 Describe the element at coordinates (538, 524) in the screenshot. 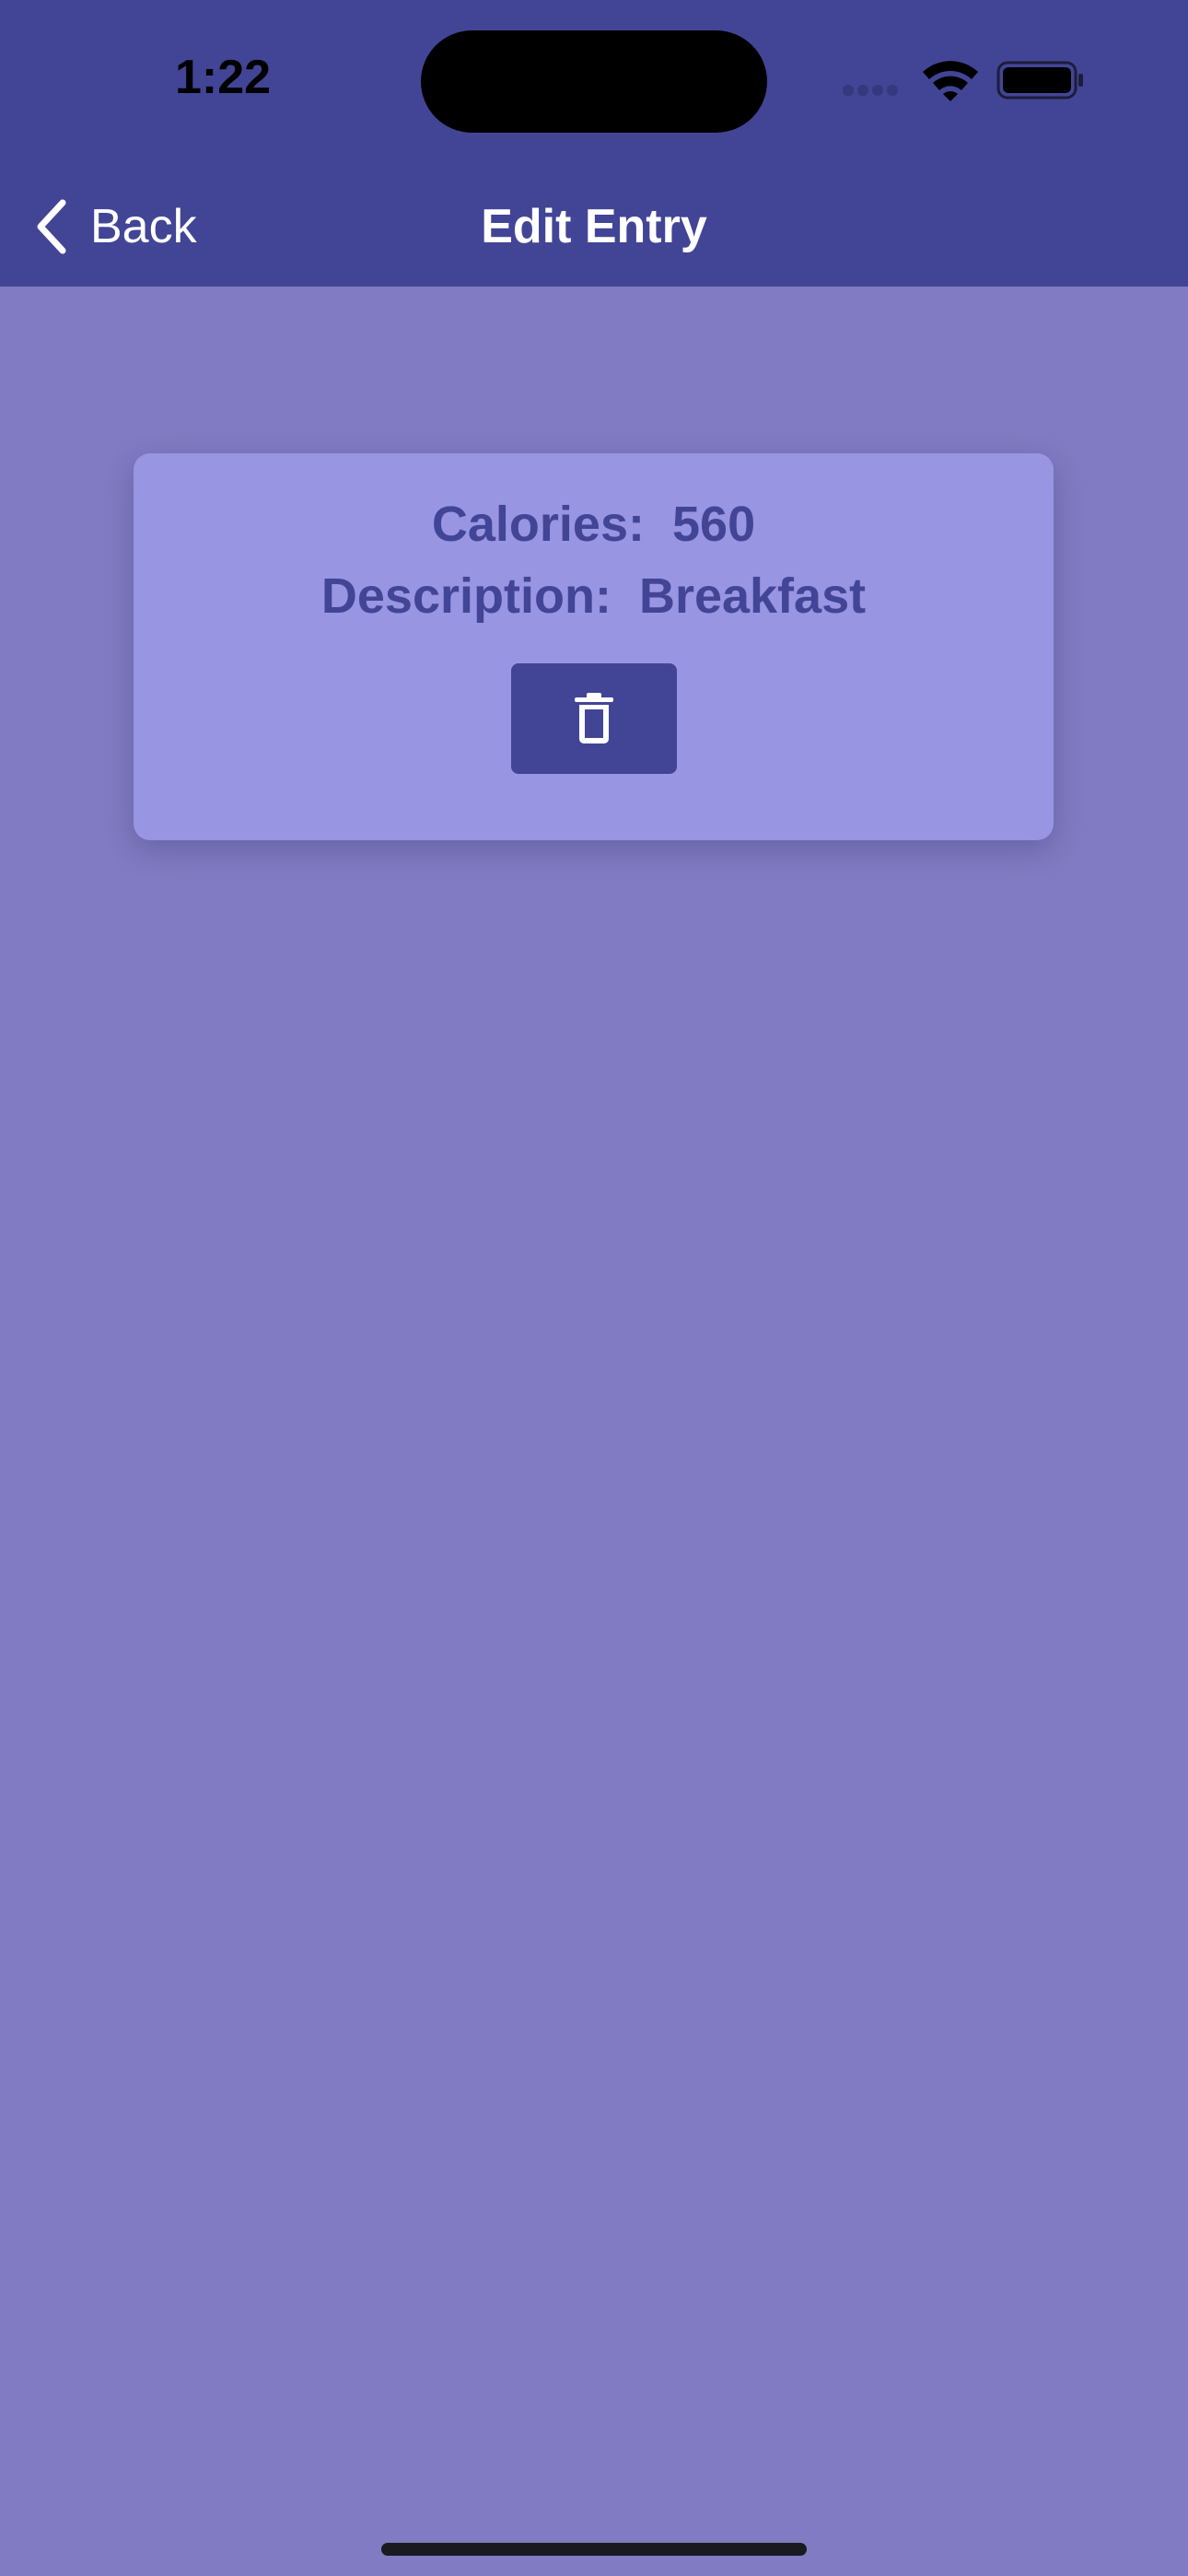

I see `calories-label: Calories:` at that location.